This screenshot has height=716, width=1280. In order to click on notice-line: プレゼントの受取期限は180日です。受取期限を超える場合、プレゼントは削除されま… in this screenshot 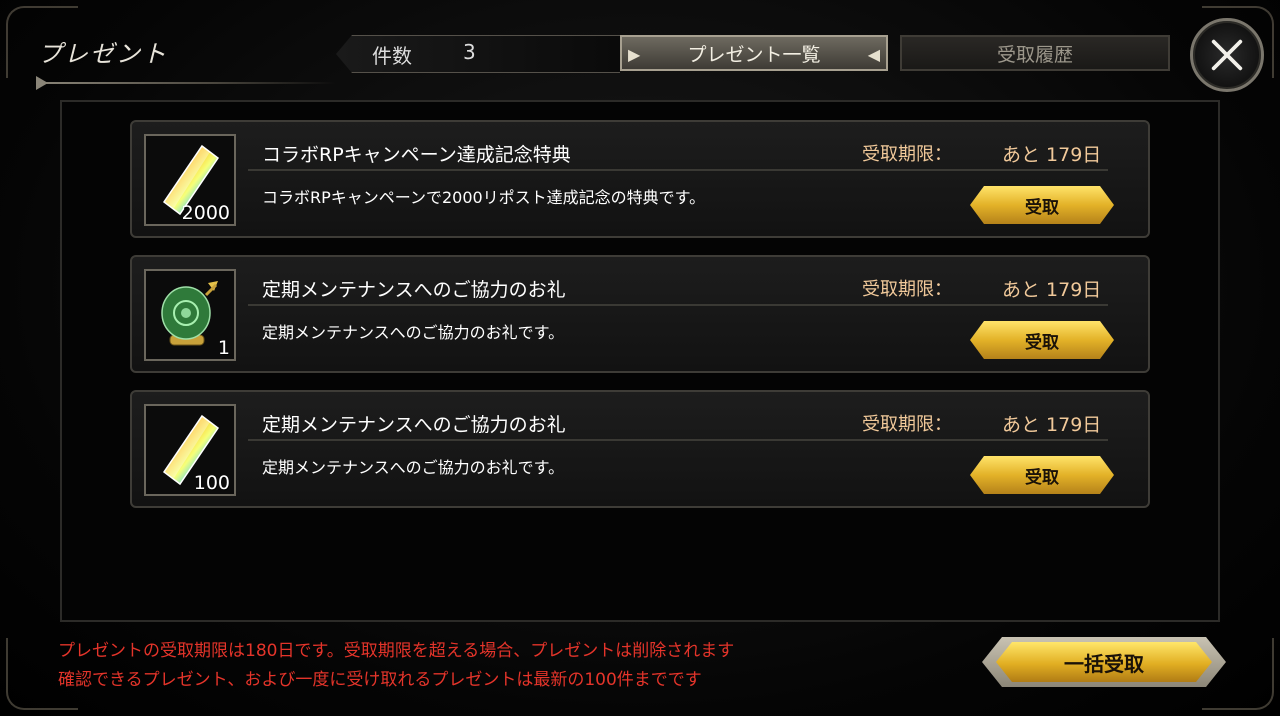, I will do `click(396, 651)`.